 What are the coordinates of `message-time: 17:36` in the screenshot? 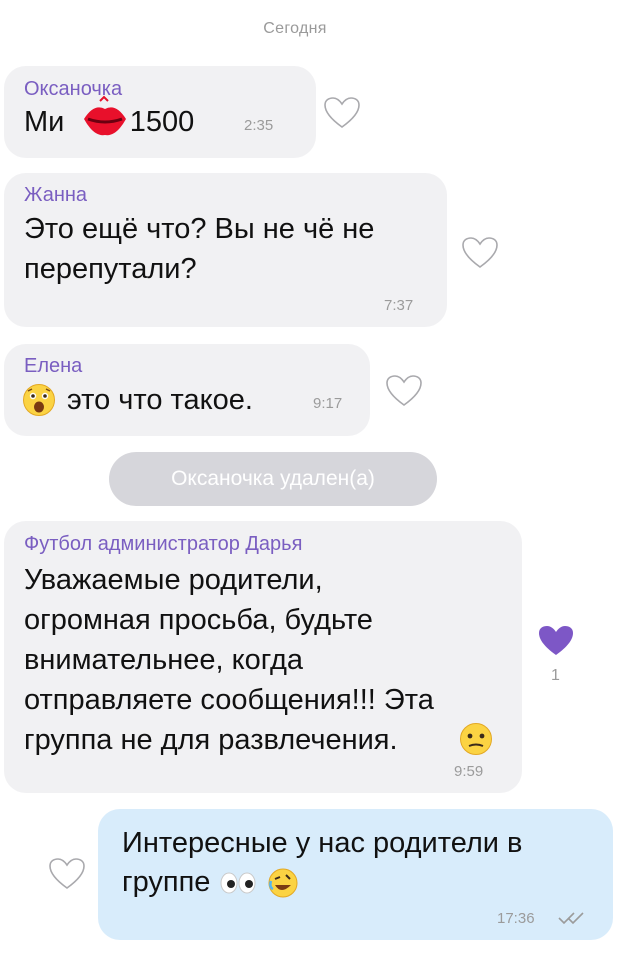 It's located at (516, 918).